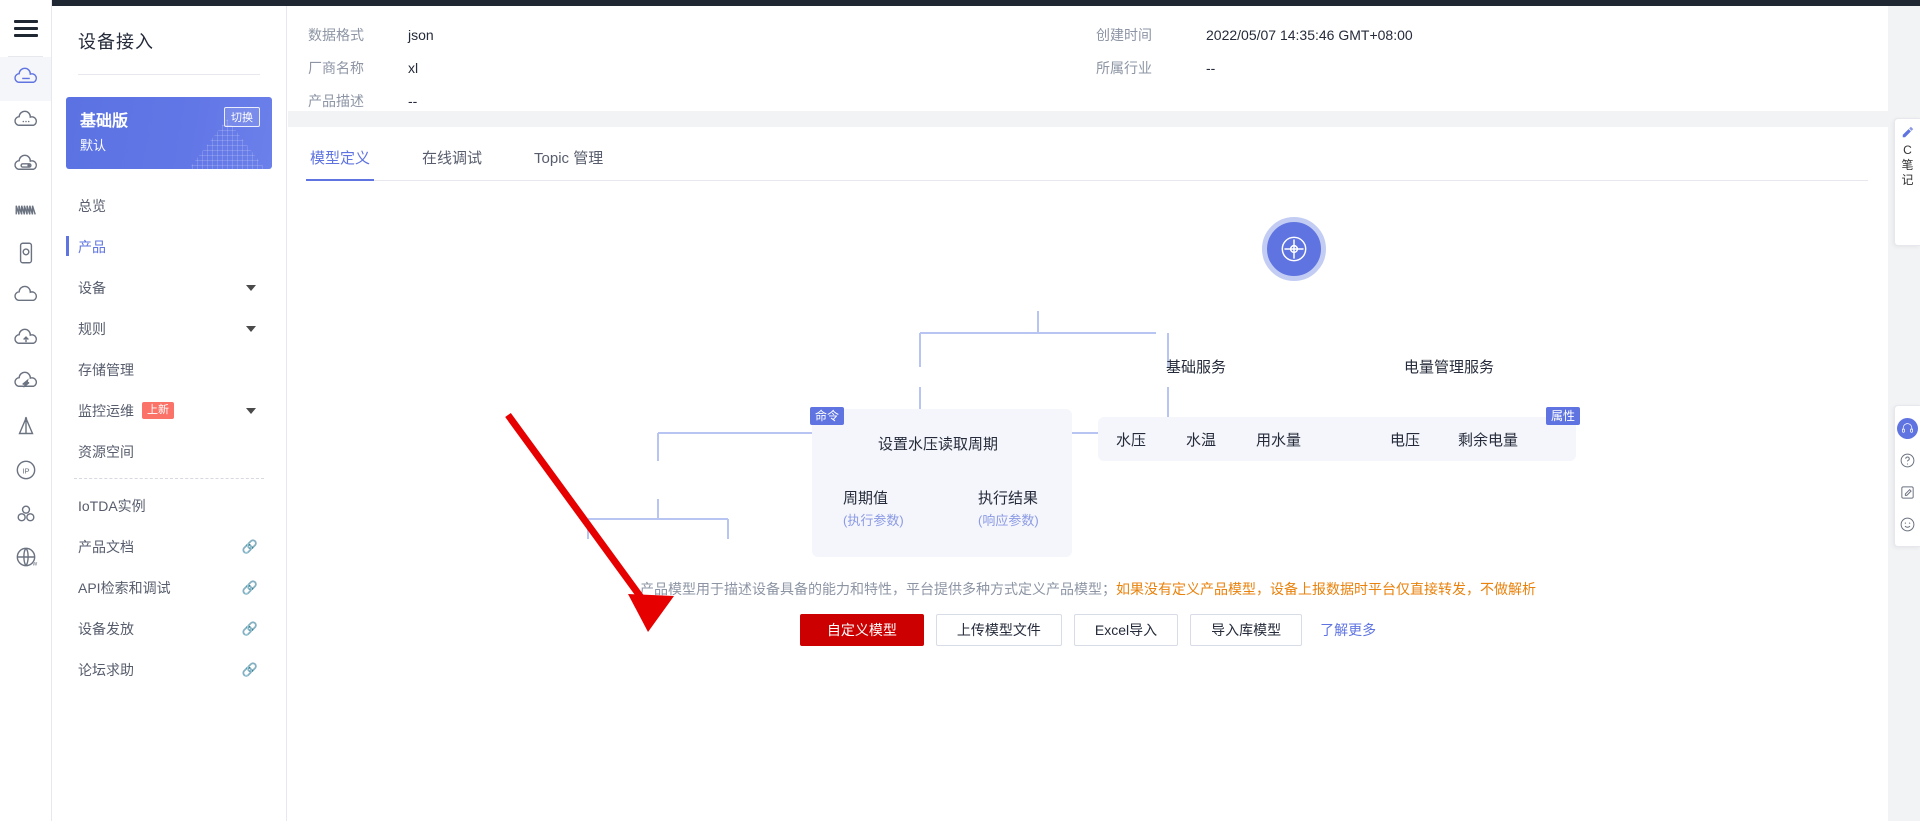  What do you see at coordinates (1246, 630) in the screenshot?
I see `import-library-model-button: 导入库模型` at bounding box center [1246, 630].